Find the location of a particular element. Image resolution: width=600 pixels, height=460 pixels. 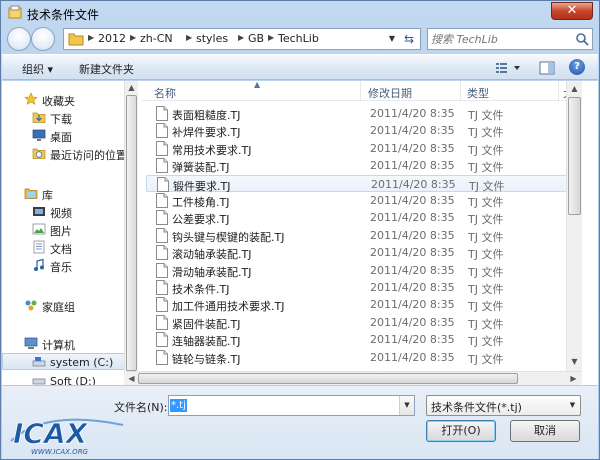

nav-item-pictures: 图片 is located at coordinates (64, 229).